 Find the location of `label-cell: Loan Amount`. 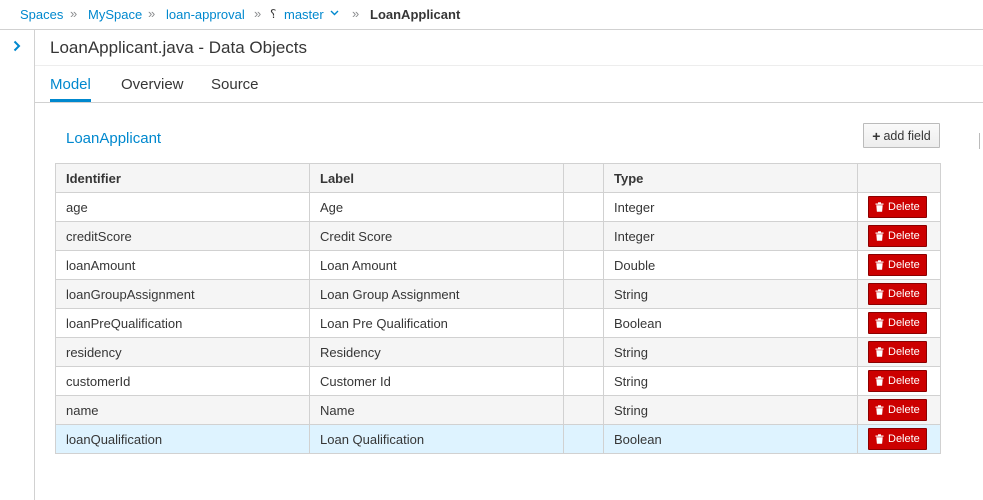

label-cell: Loan Amount is located at coordinates (436, 265).